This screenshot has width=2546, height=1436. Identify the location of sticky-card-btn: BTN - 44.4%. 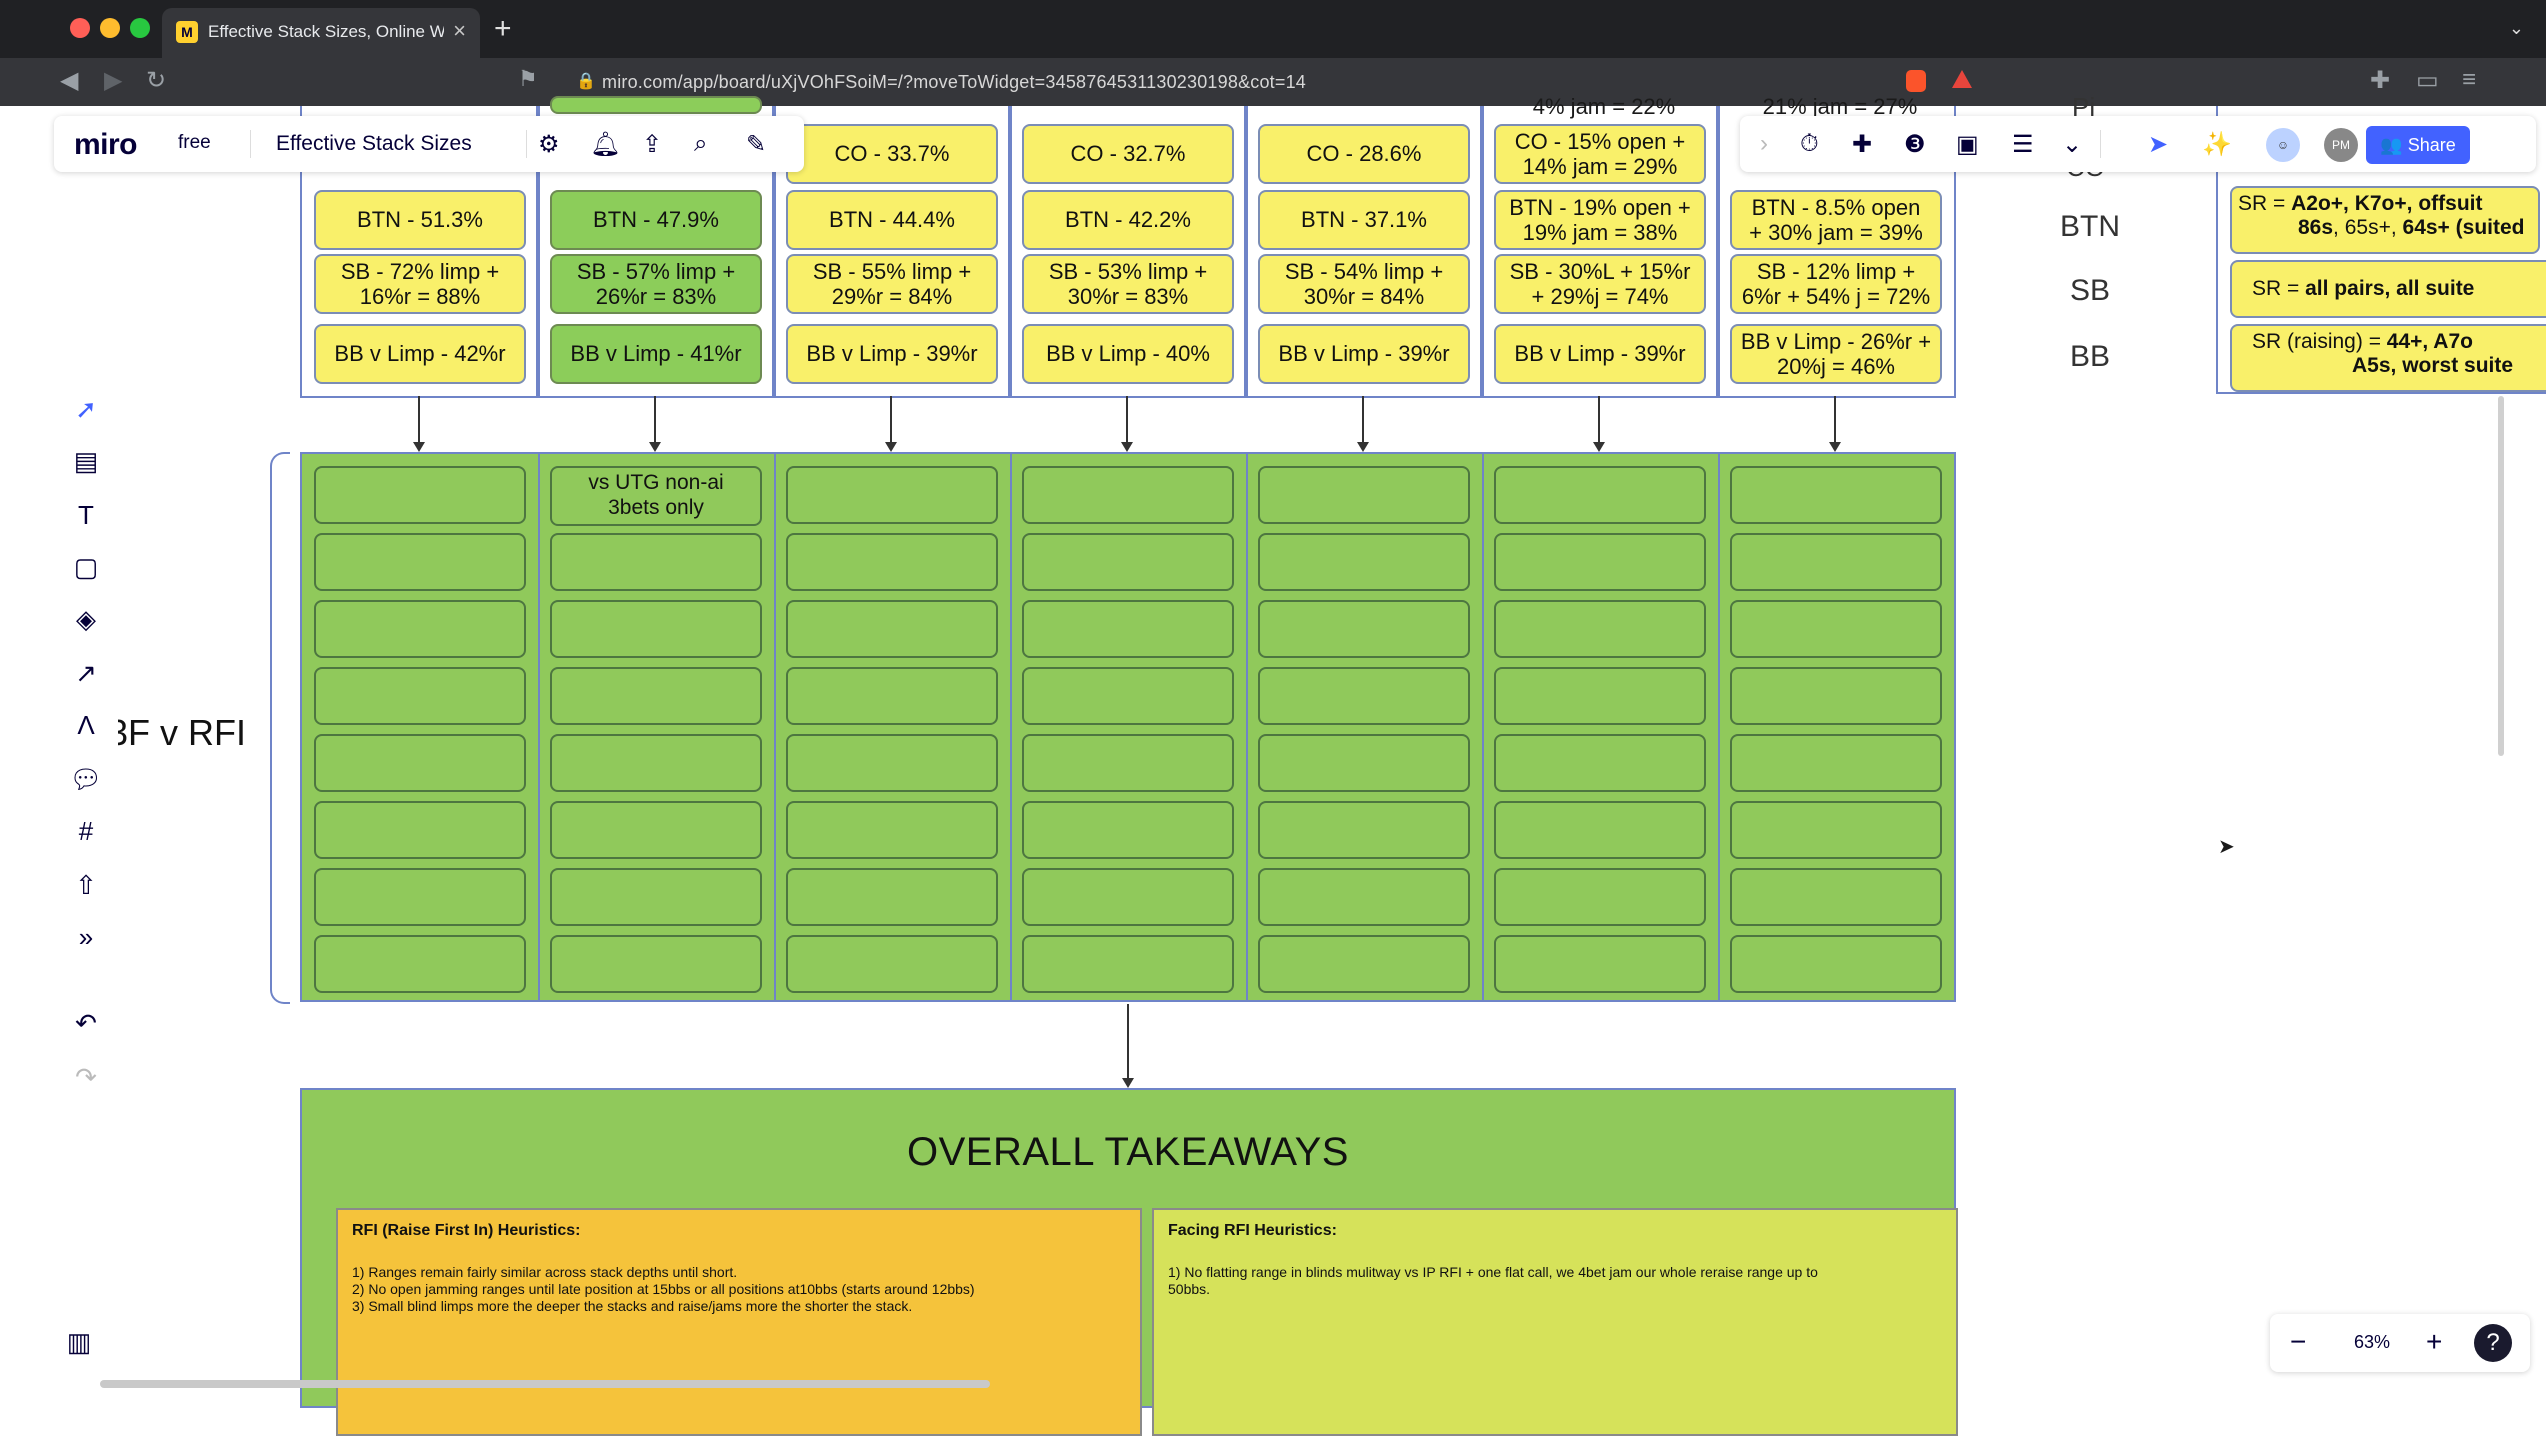
(892, 220).